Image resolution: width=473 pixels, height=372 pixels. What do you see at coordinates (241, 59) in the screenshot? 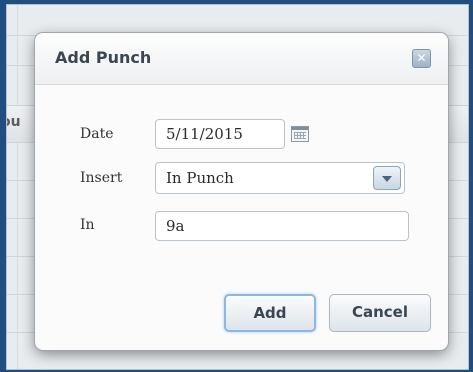
I see `dialog-header: Add Punch ✕` at bounding box center [241, 59].